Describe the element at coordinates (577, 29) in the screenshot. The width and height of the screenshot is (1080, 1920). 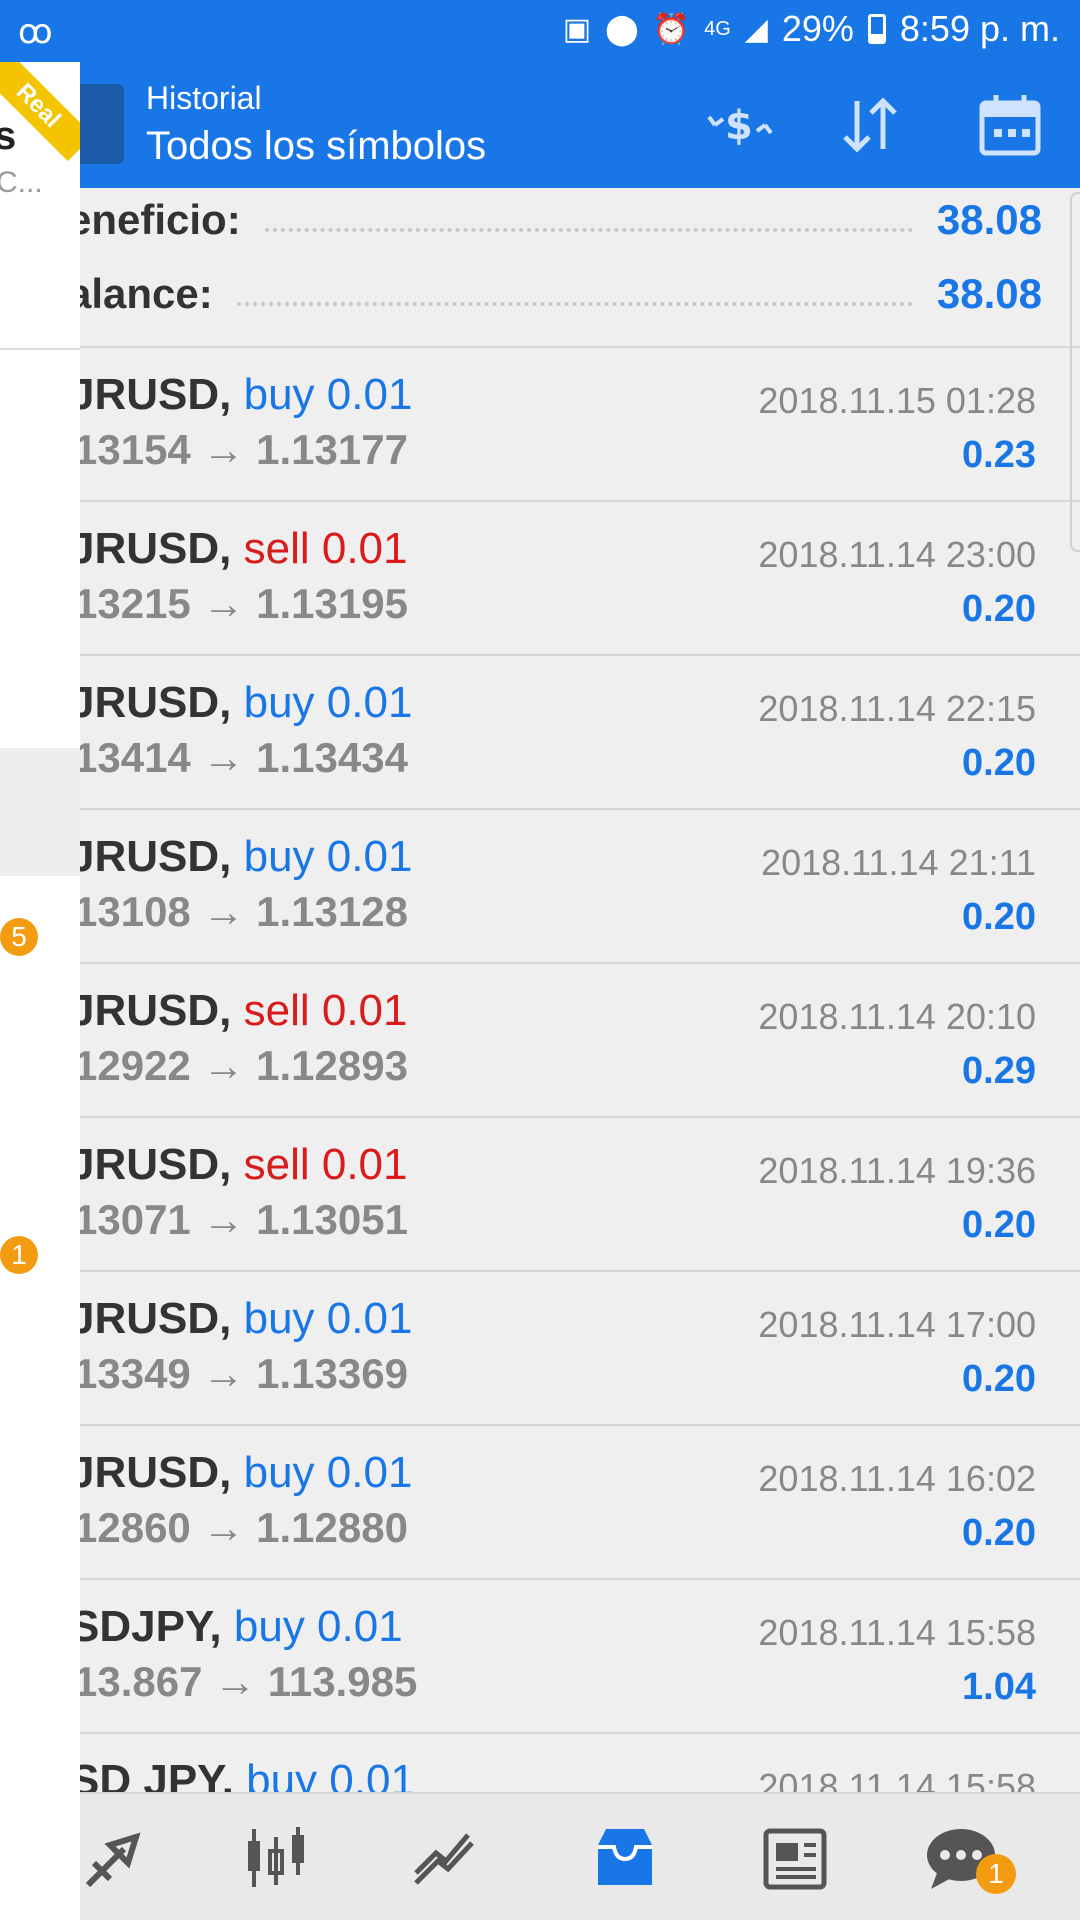
I see `battery-saver-icon: ▣` at that location.